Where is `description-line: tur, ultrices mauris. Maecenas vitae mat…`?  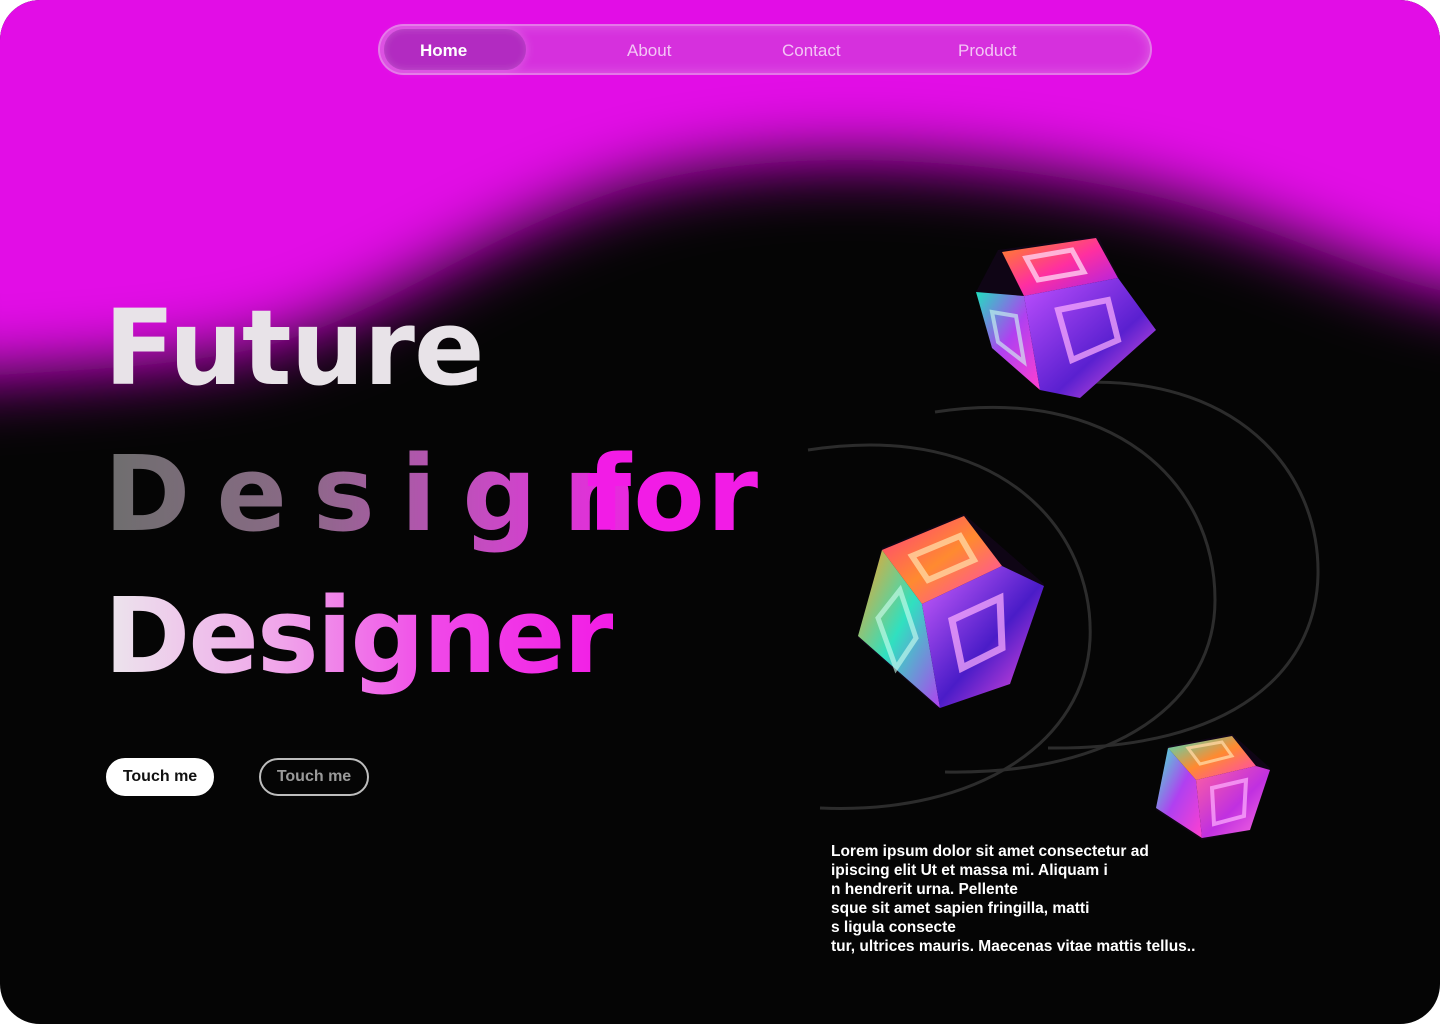
description-line: tur, ultrices mauris. Maecenas vitae mat… is located at coordinates (1013, 946).